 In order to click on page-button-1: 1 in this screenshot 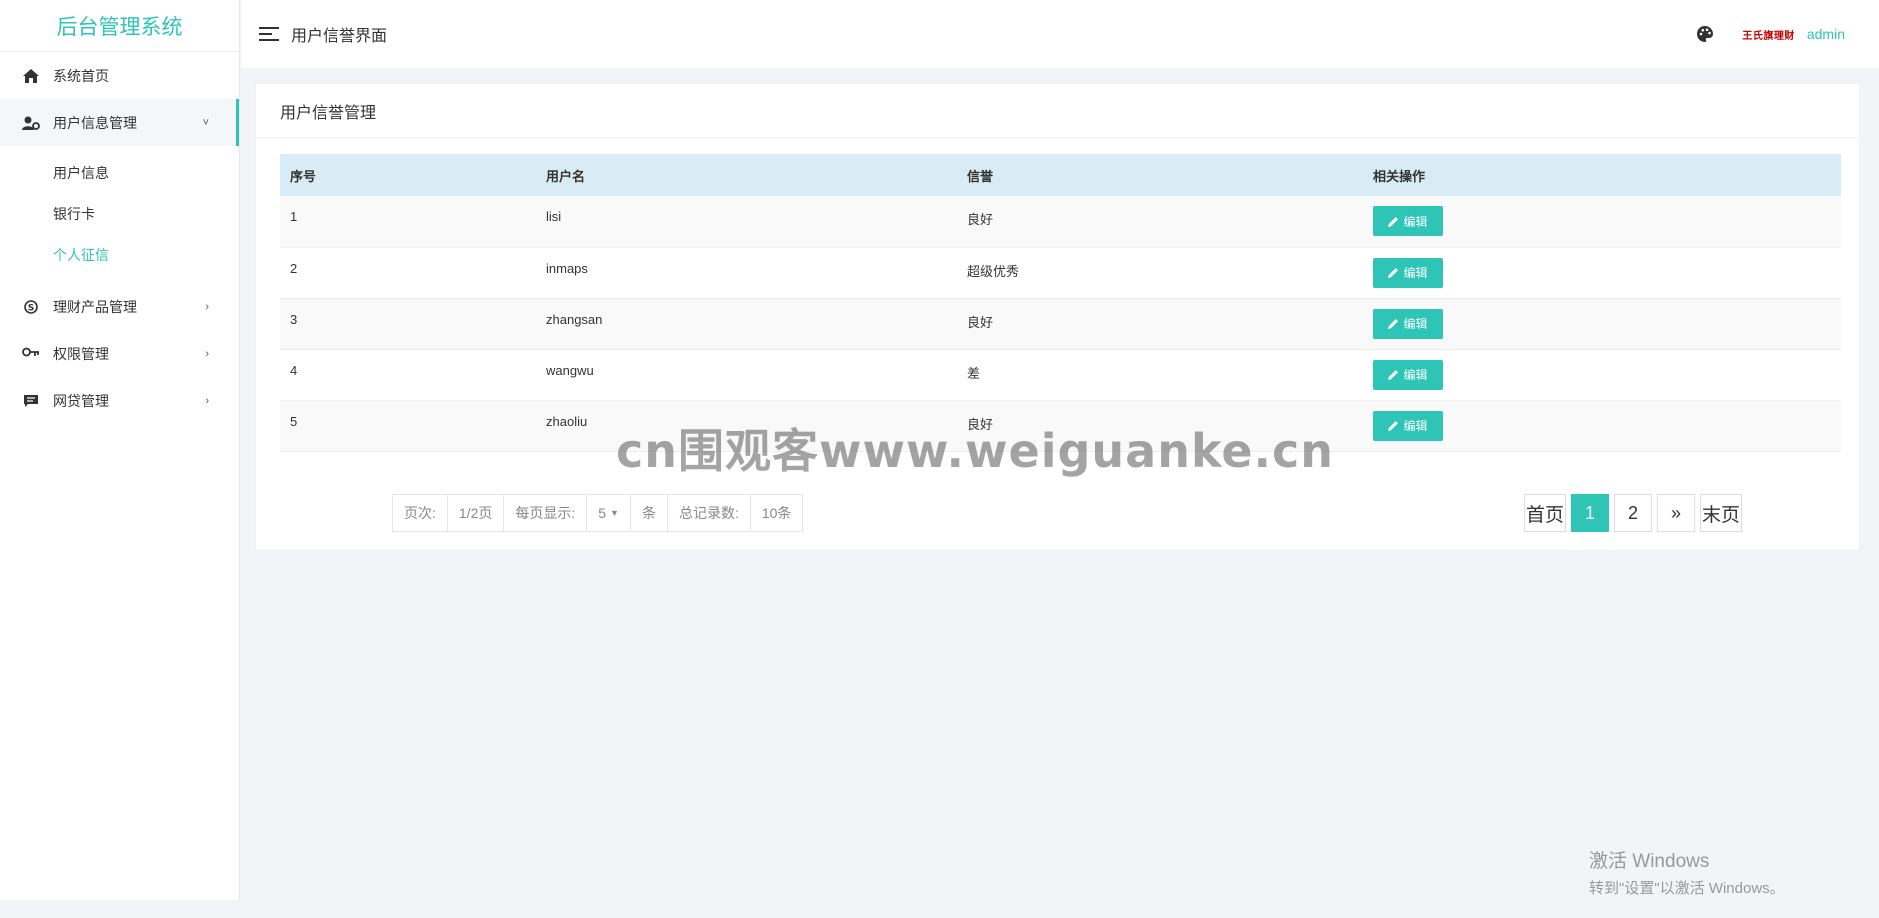, I will do `click(1589, 513)`.